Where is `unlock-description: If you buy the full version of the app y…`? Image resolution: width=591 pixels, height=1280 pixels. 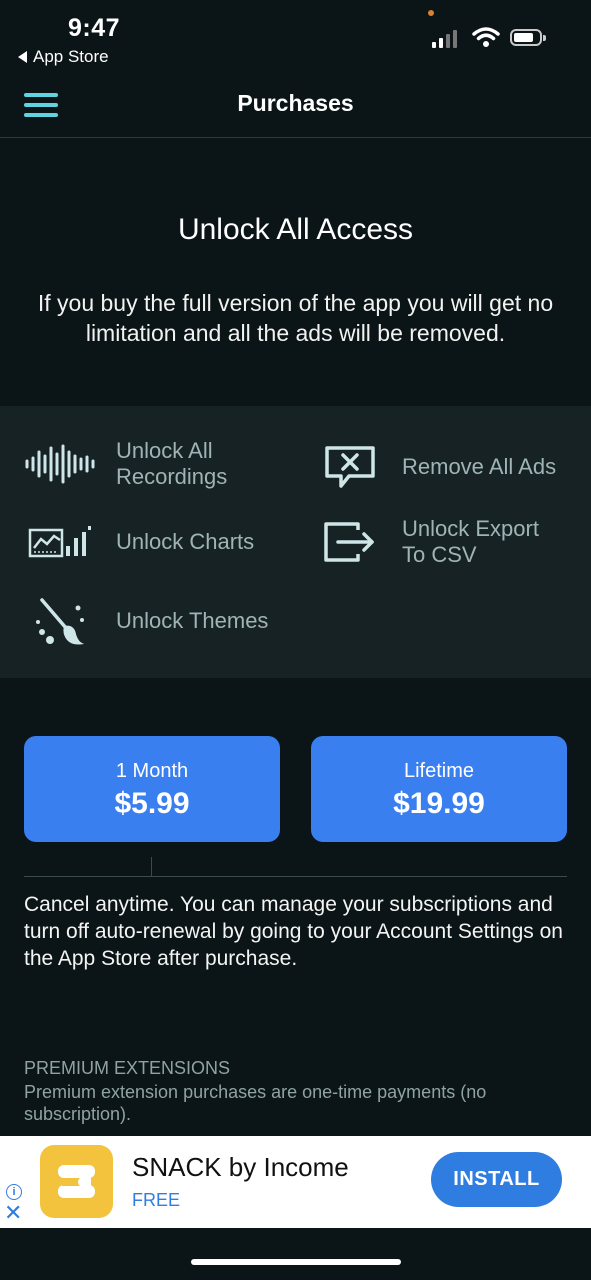 unlock-description: If you buy the full version of the app y… is located at coordinates (295, 318).